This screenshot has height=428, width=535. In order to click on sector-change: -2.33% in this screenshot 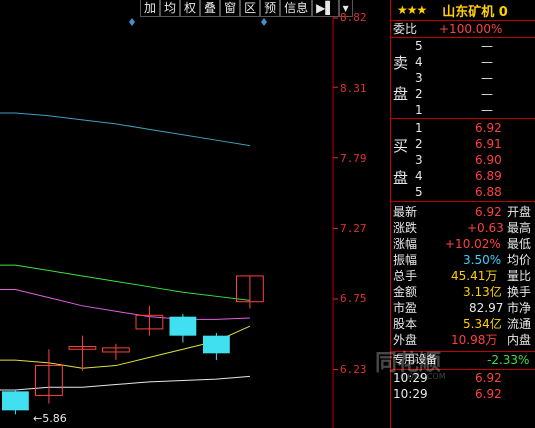, I will do `click(508, 360)`.